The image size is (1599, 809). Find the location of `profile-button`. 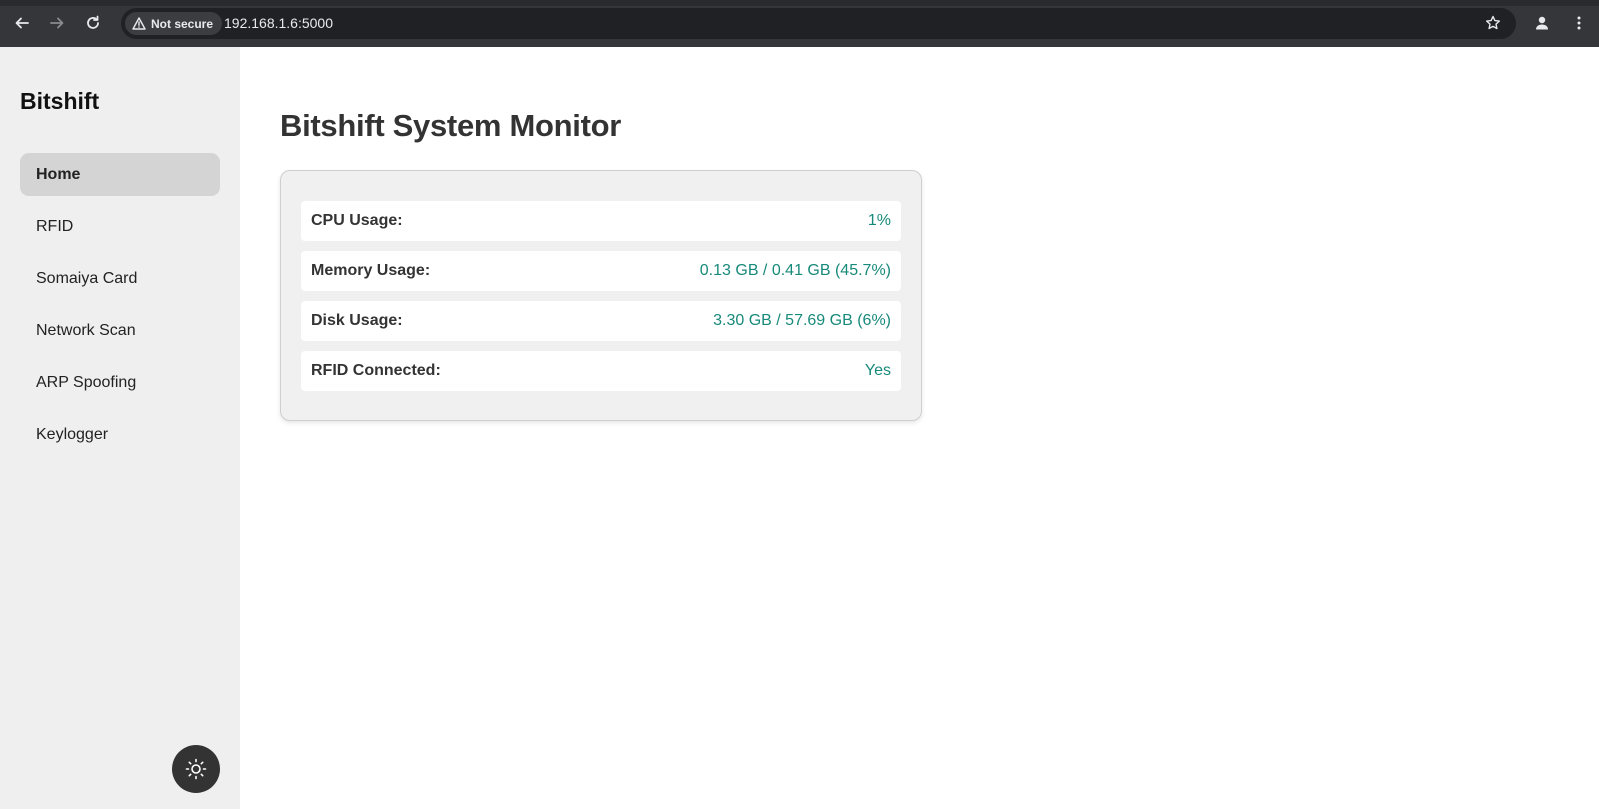

profile-button is located at coordinates (1542, 23).